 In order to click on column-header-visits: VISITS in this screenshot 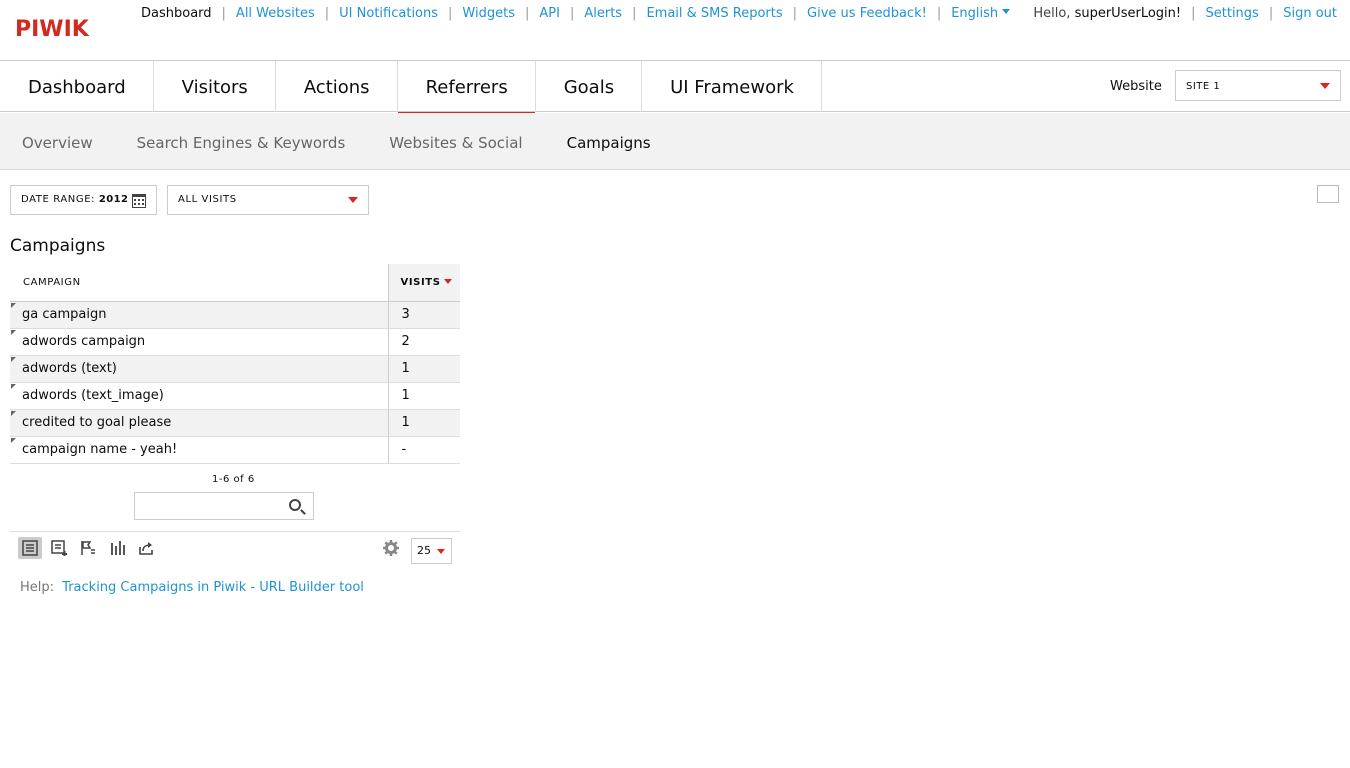, I will do `click(423, 283)`.